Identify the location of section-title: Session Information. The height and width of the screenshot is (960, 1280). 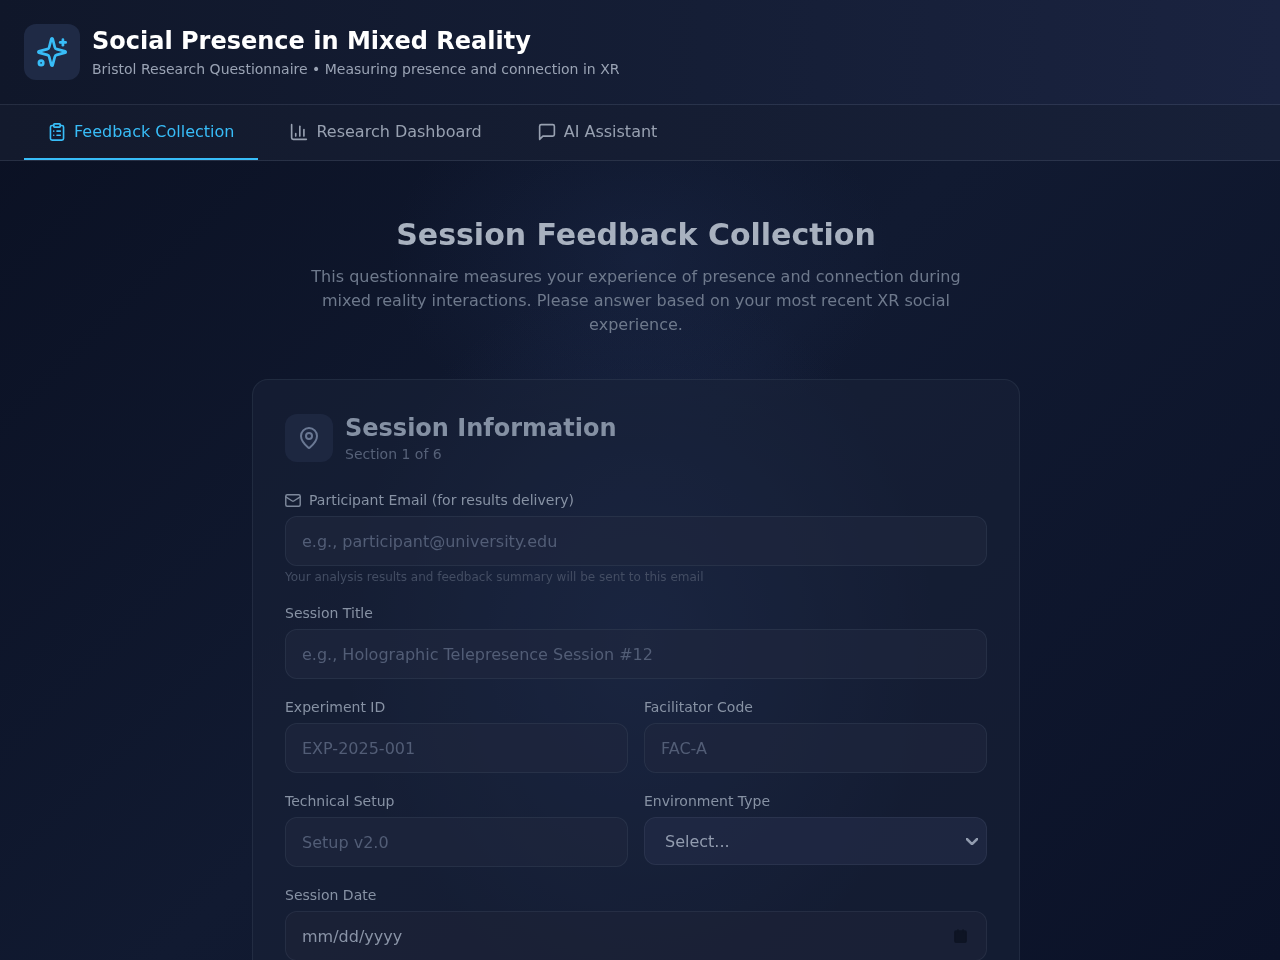
(481, 428).